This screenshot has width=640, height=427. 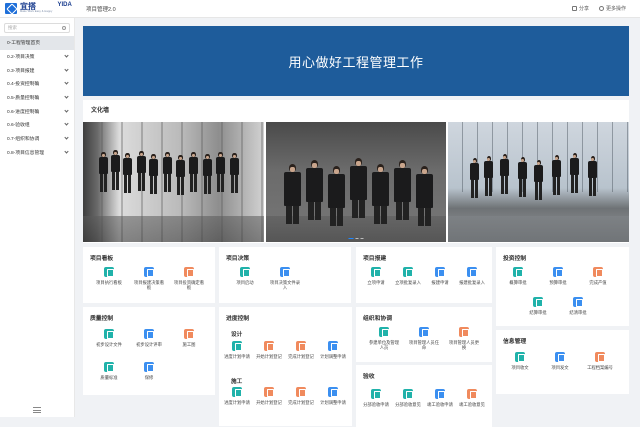 I want to click on investment-output-tile: 完成产值, so click(x=598, y=276).